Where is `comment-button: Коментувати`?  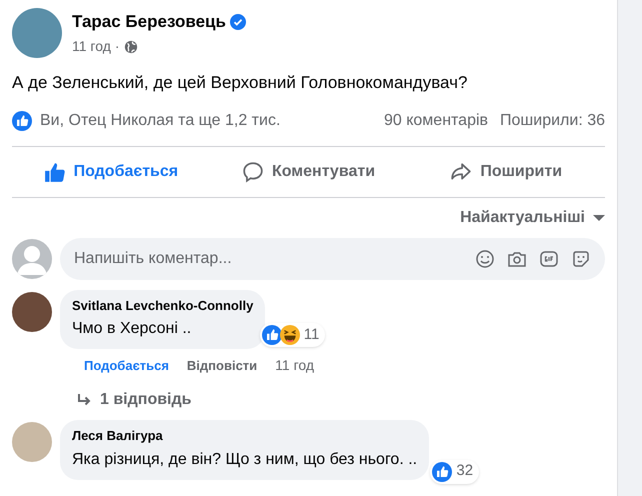
comment-button: Коментувати is located at coordinates (309, 172).